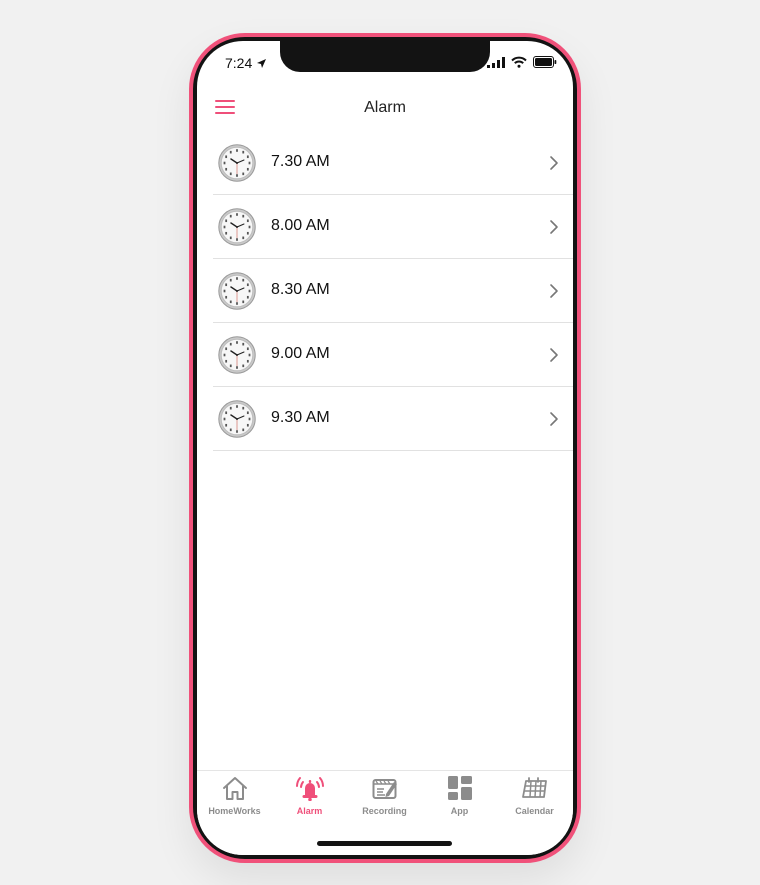  Describe the element at coordinates (262, 63) in the screenshot. I see `location-arrow-icon` at that location.